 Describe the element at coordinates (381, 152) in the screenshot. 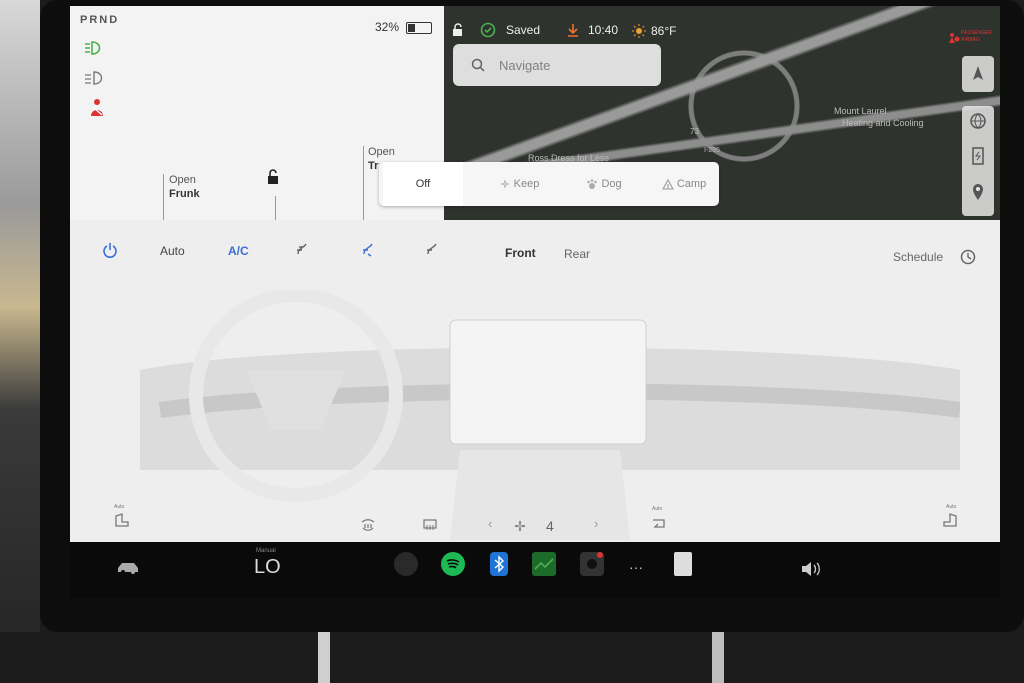

I see `trunk-open-label: Open` at that location.